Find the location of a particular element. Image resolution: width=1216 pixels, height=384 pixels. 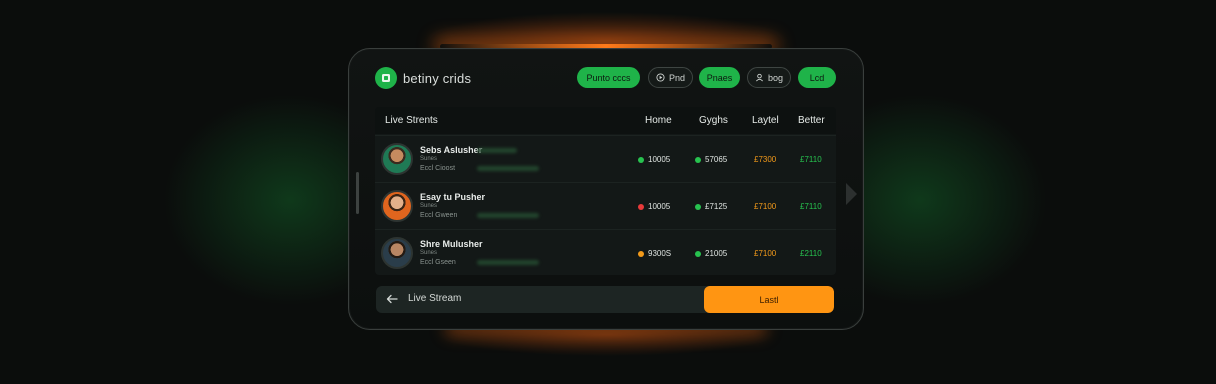

odds-laytel-value: £7300 is located at coordinates (765, 159).